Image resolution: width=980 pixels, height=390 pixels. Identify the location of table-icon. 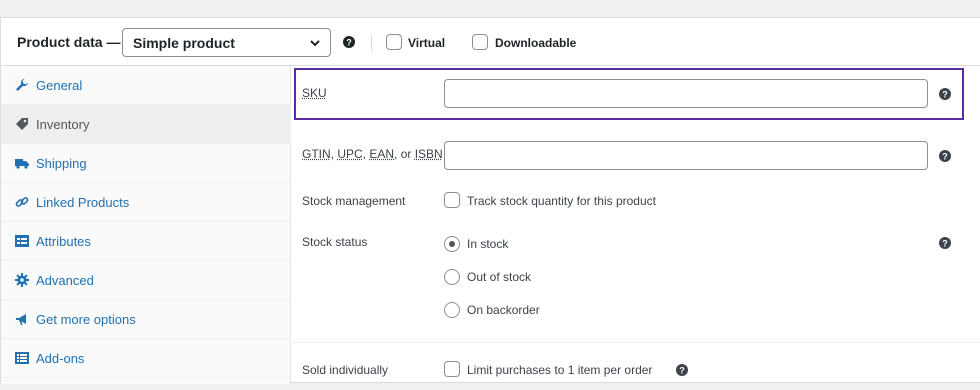
(22, 241).